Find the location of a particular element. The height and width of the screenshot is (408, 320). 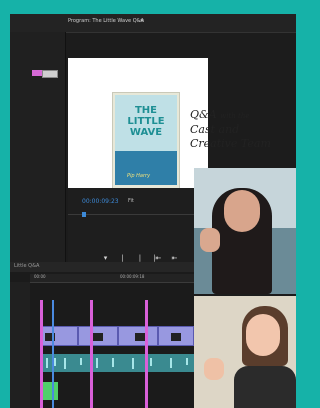

playhead-timecode: 00:00:09:23 is located at coordinates (100, 201).